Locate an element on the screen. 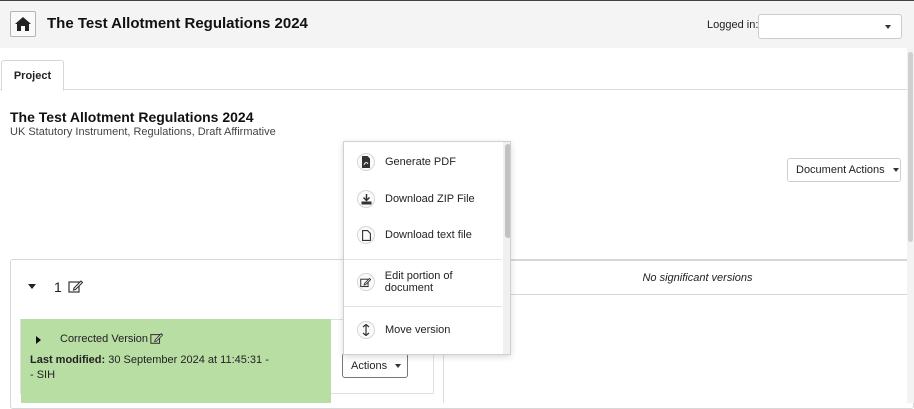 The image size is (914, 409). file-icon is located at coordinates (366, 235).